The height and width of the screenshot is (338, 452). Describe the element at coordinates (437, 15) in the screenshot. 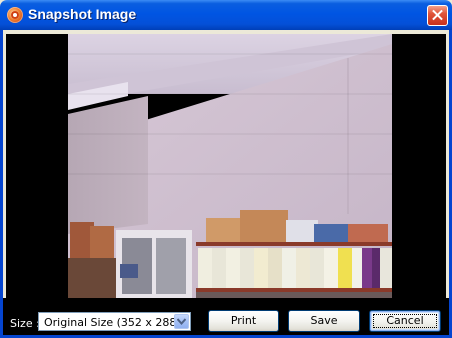

I see `close-button` at that location.